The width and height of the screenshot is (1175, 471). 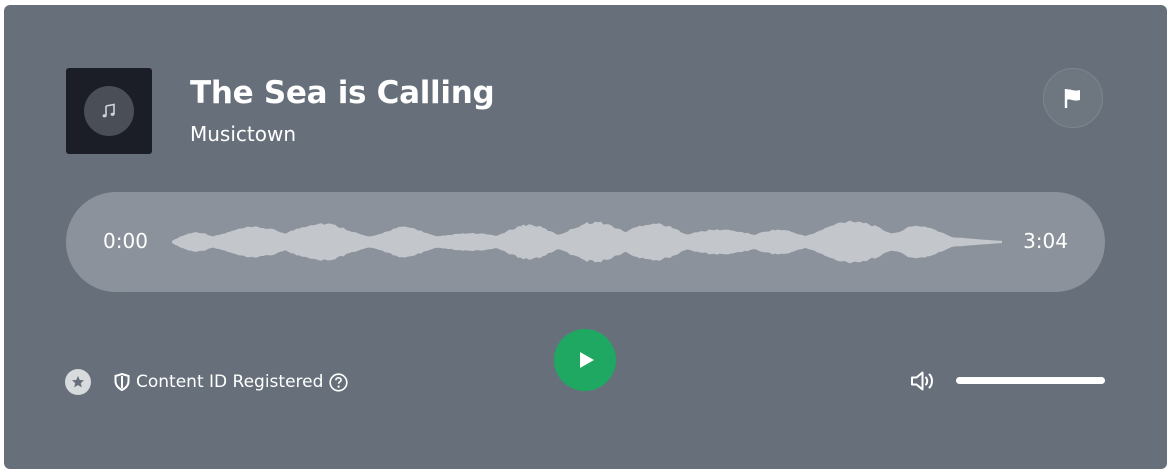 I want to click on waveform, so click(x=587, y=242).